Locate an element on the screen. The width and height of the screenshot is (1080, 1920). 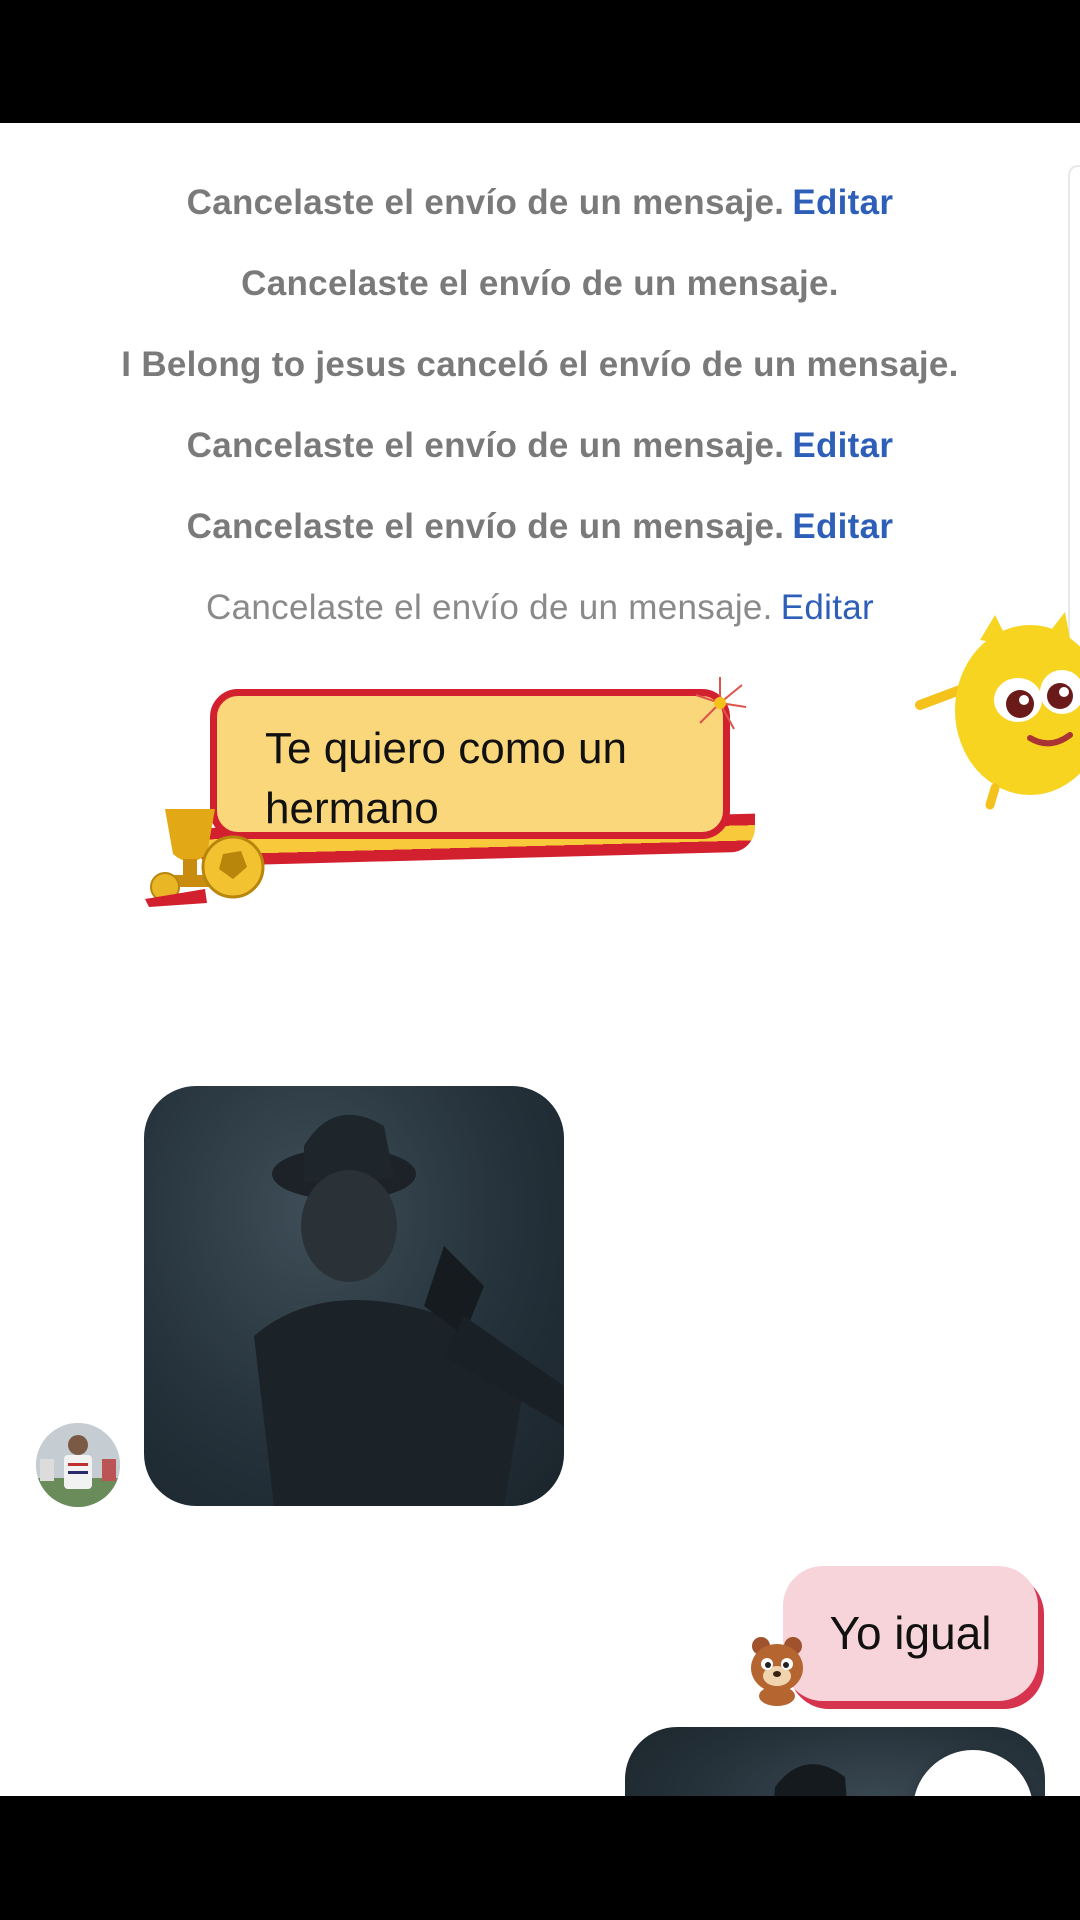
avatar-photo-icon is located at coordinates (78, 1465).